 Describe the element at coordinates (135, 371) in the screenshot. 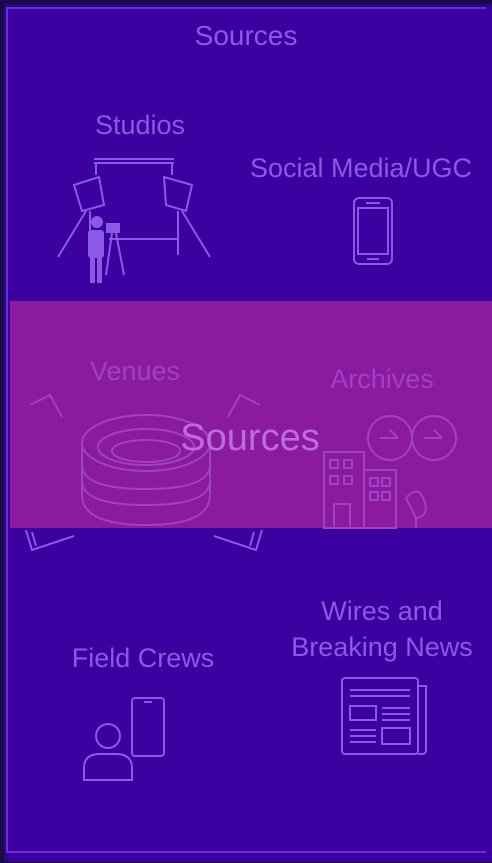

I see `venues-label: Venues` at that location.